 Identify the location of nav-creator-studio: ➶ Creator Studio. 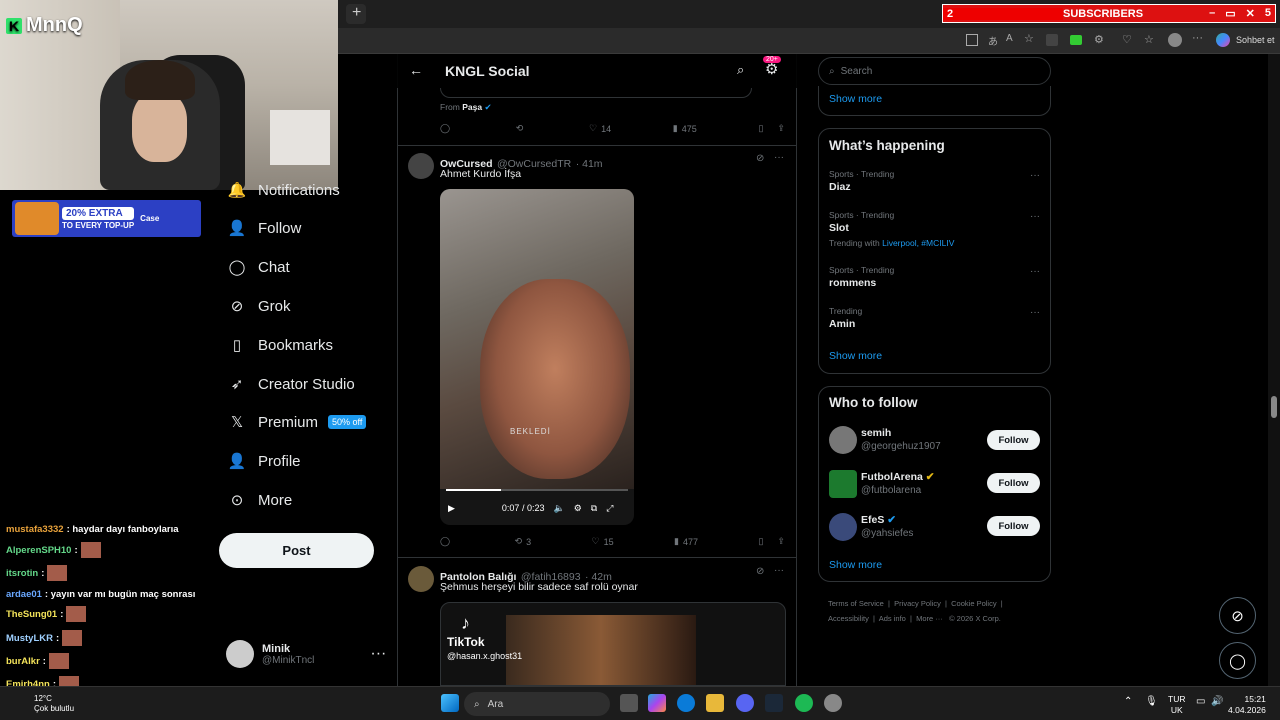
(291, 384).